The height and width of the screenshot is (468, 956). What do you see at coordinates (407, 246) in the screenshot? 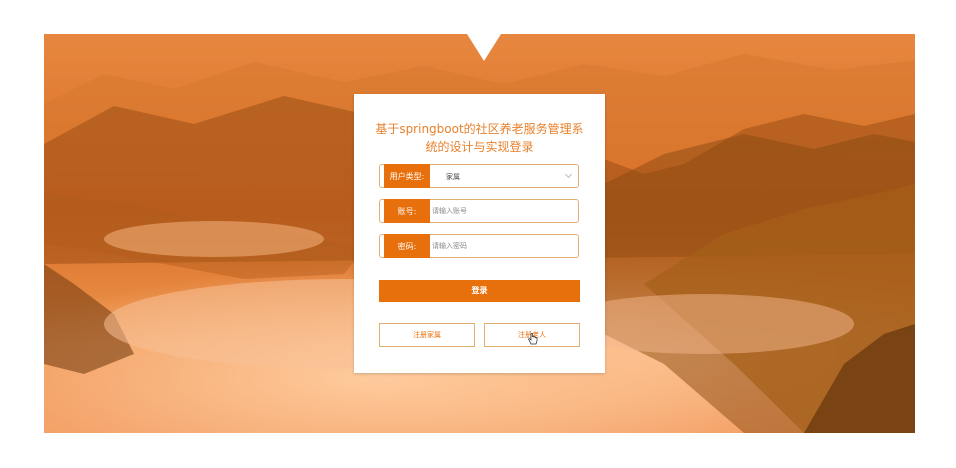
I see `password-label: 密码:` at bounding box center [407, 246].